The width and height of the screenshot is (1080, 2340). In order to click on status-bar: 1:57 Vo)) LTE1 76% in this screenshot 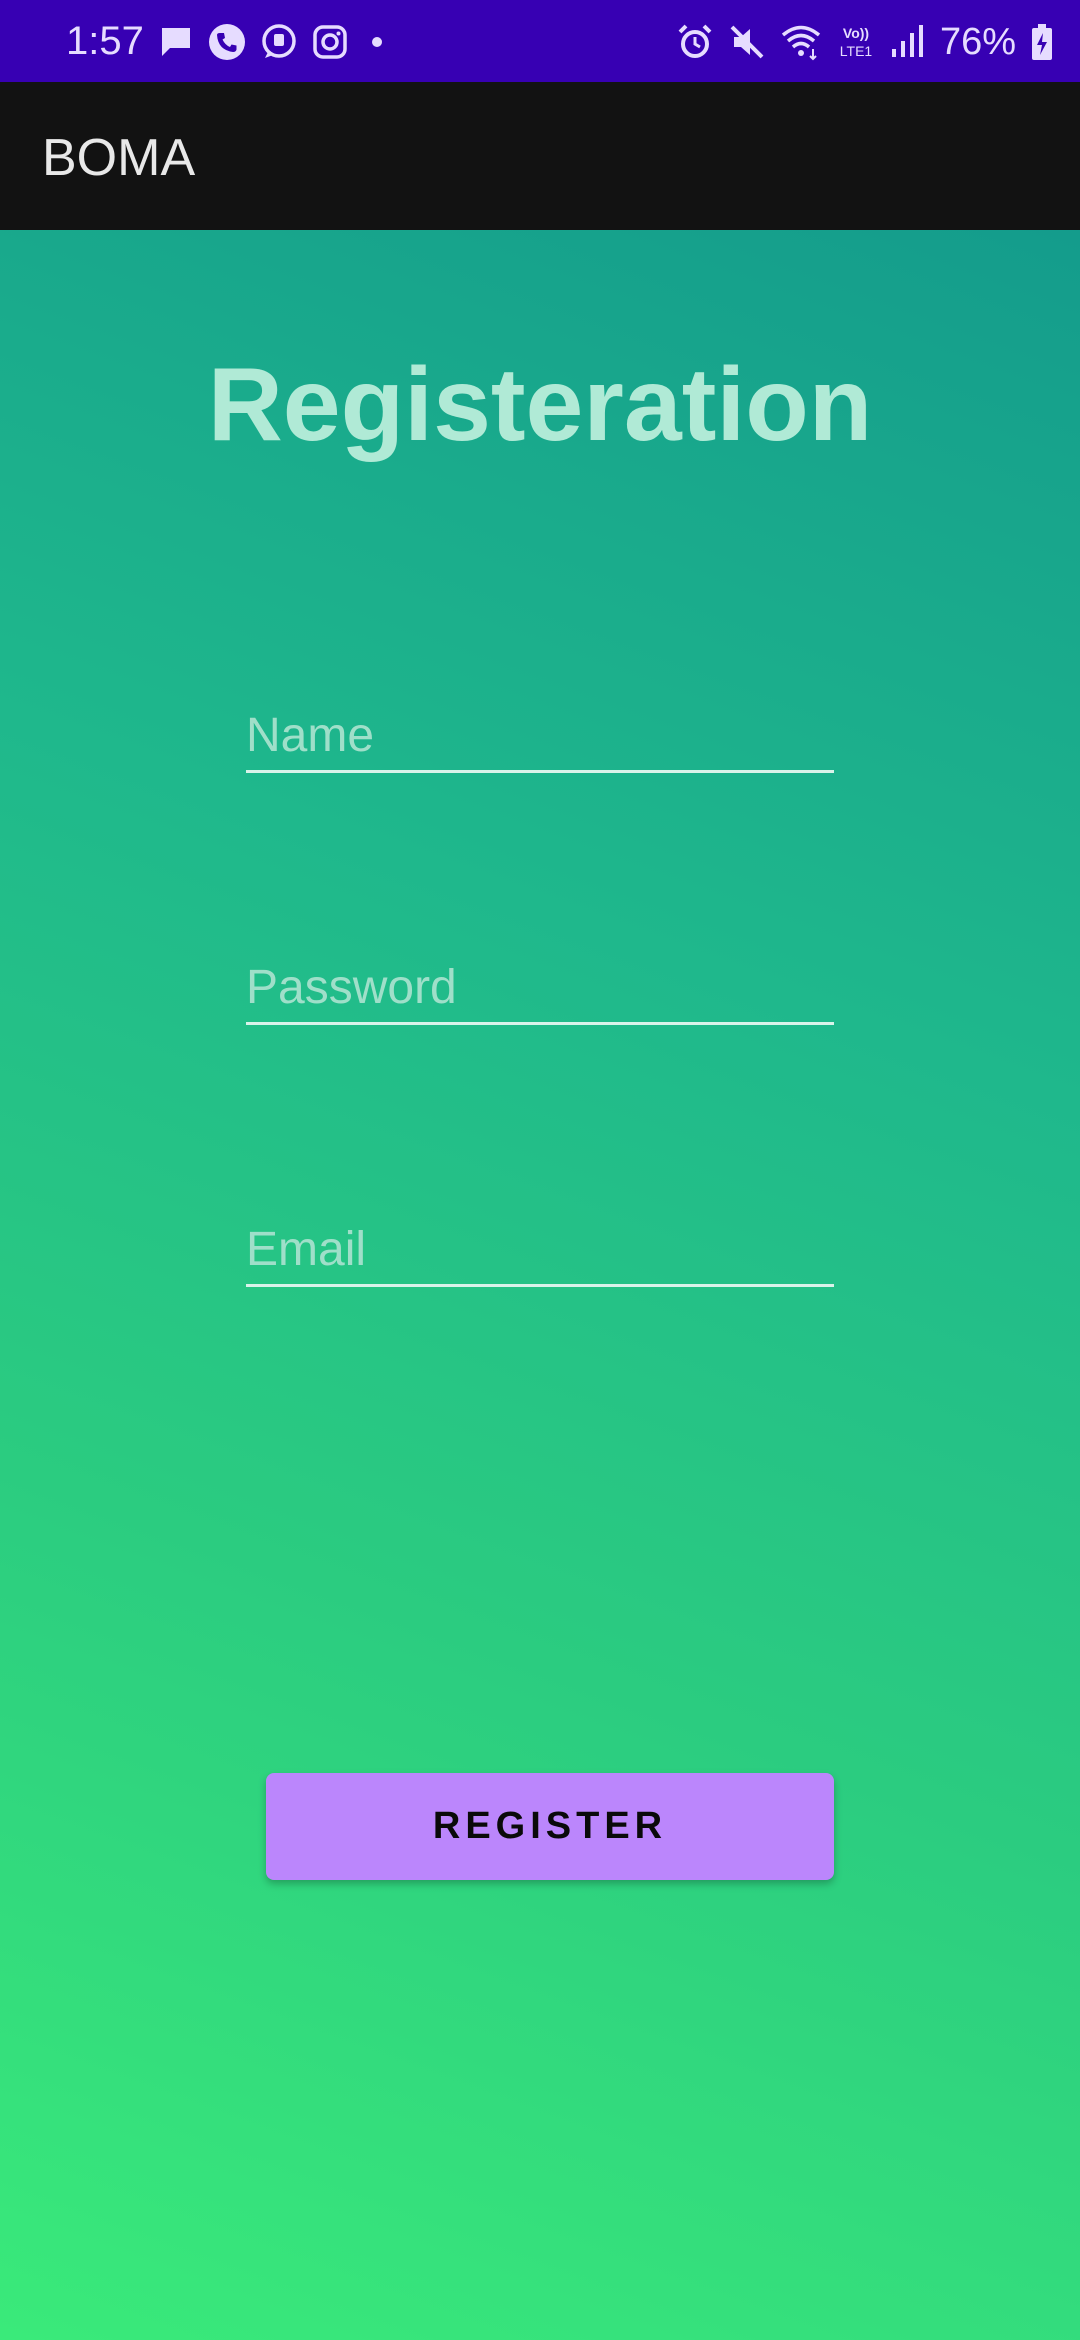, I will do `click(540, 41)`.